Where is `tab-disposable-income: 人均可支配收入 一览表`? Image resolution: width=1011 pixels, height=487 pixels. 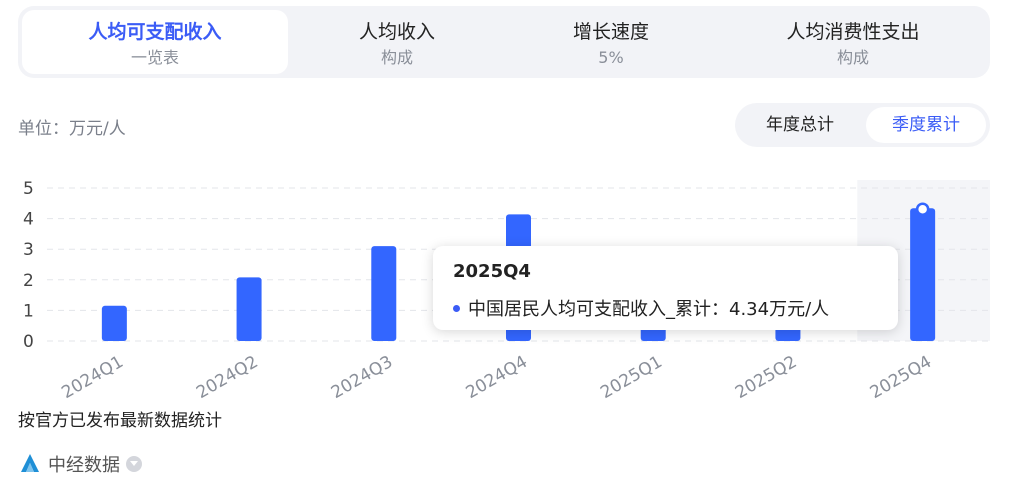
tab-disposable-income: 人均可支配收入 一览表 is located at coordinates (155, 42).